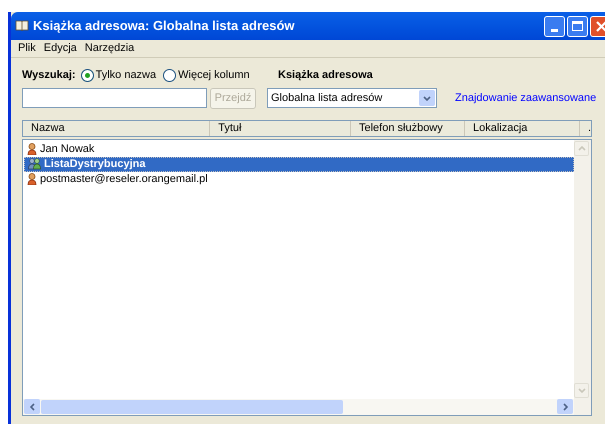 The width and height of the screenshot is (605, 424). I want to click on column-header: Tytuł, so click(279, 128).